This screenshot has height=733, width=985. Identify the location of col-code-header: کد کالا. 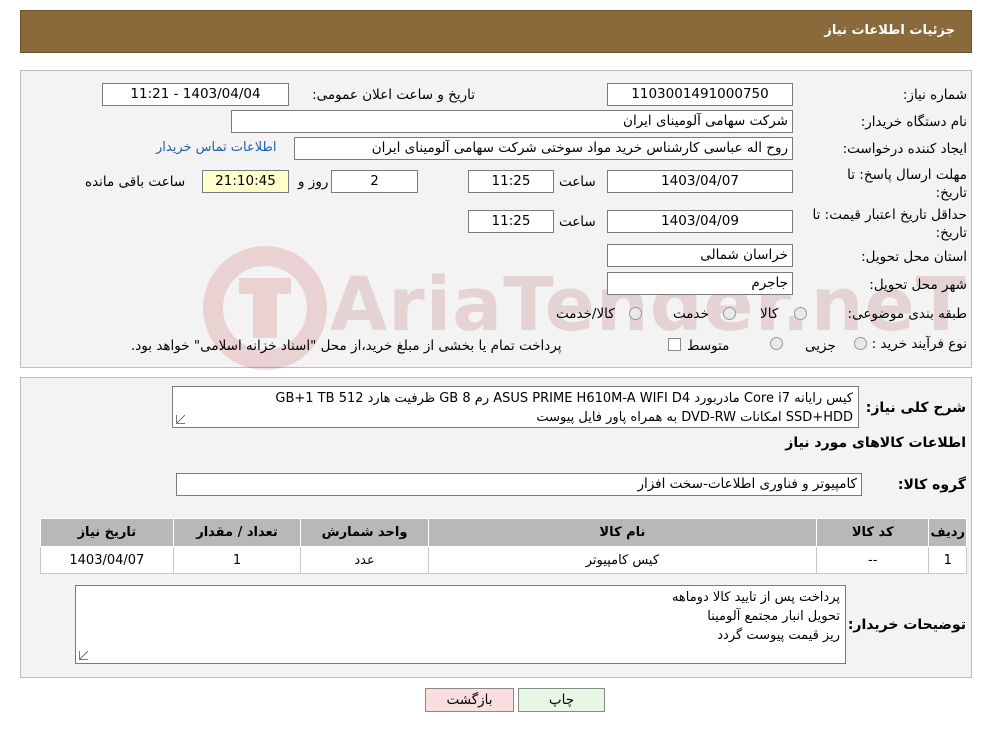
(872, 532).